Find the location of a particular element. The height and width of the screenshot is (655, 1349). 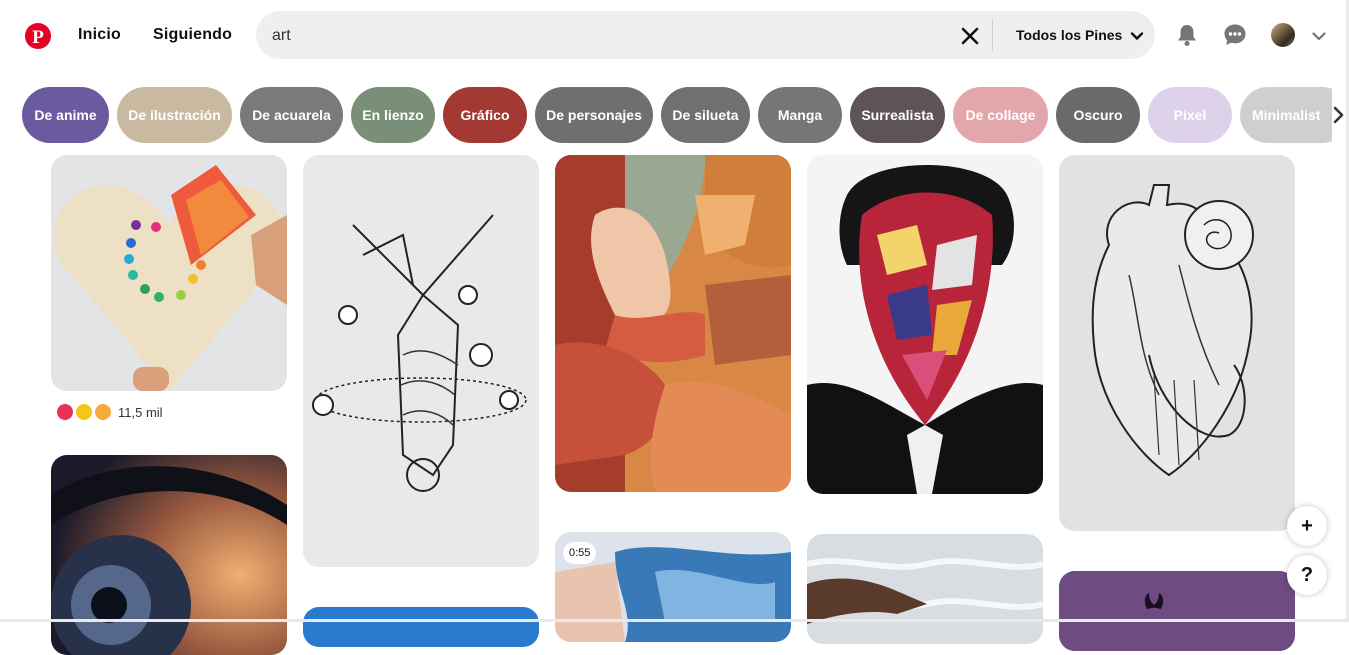

chip-de-acuarela: De acuarela is located at coordinates (291, 115).